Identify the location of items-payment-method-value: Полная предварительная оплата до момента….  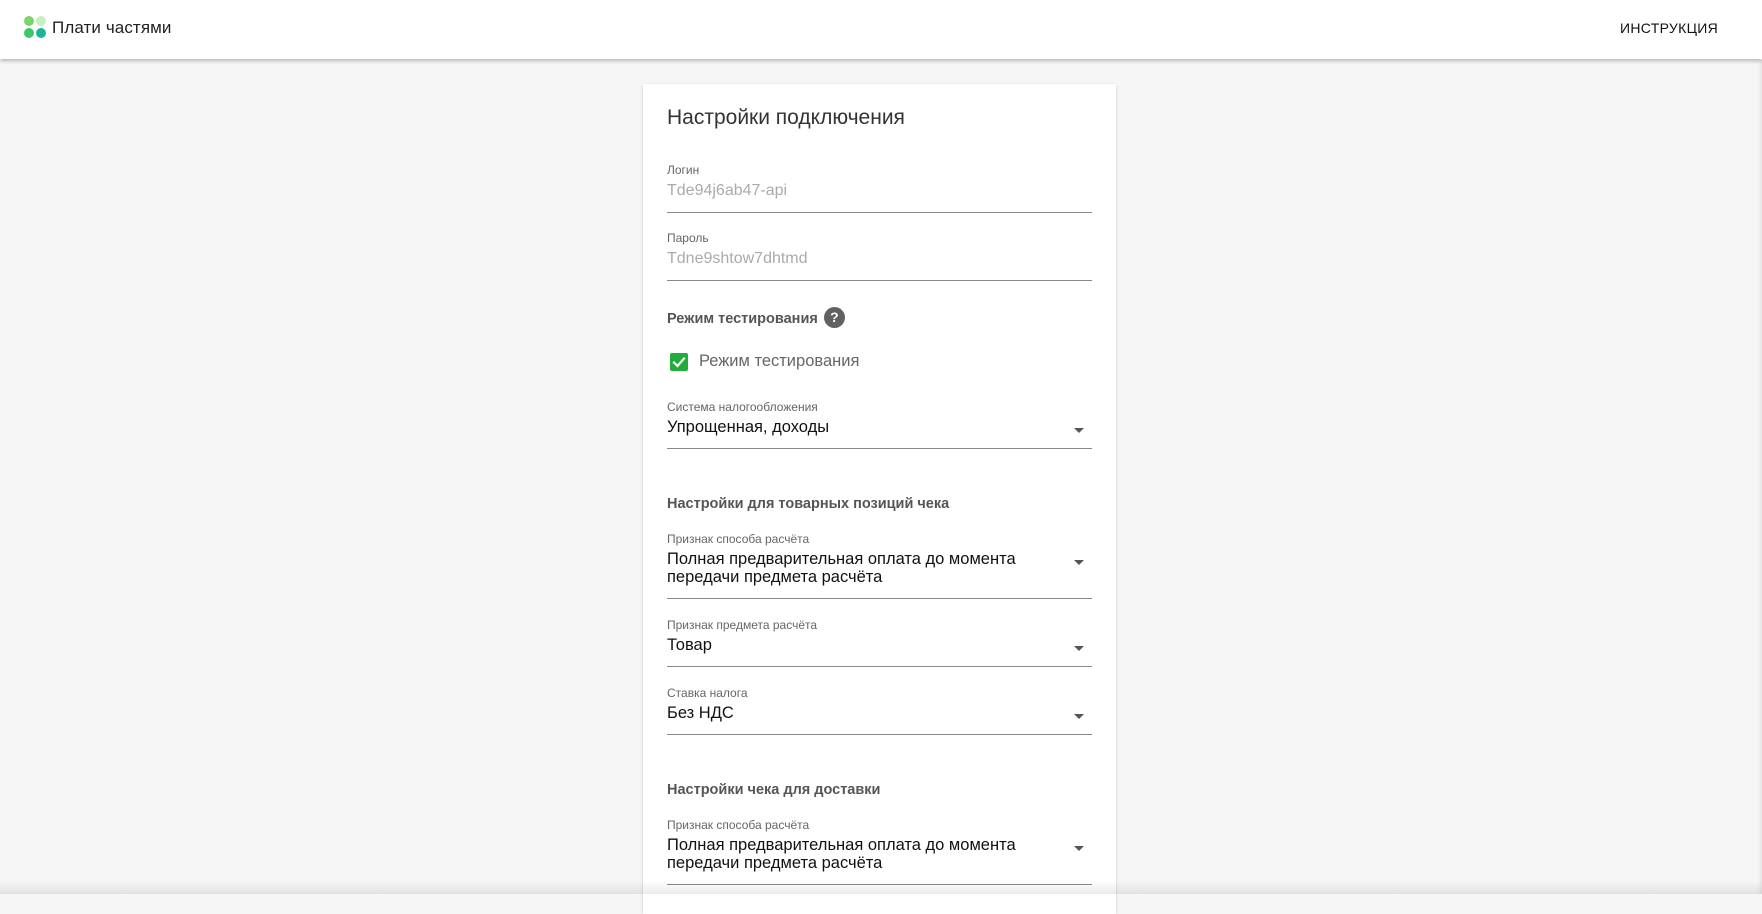
(841, 568).